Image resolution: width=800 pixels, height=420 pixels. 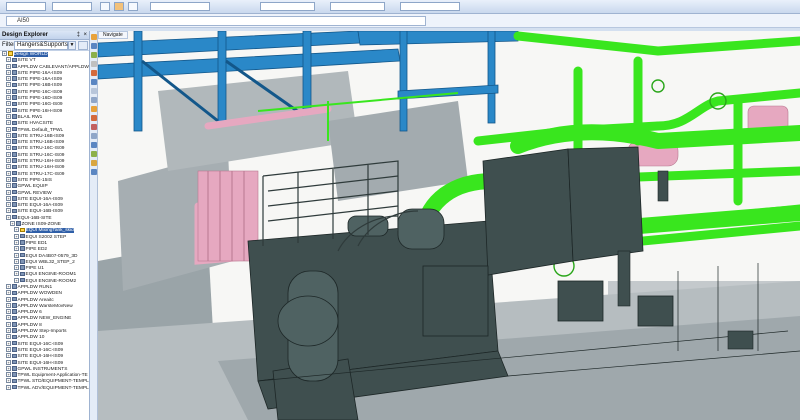 What do you see at coordinates (216, 21) in the screenshot?
I see `address-input: AI50` at bounding box center [216, 21].